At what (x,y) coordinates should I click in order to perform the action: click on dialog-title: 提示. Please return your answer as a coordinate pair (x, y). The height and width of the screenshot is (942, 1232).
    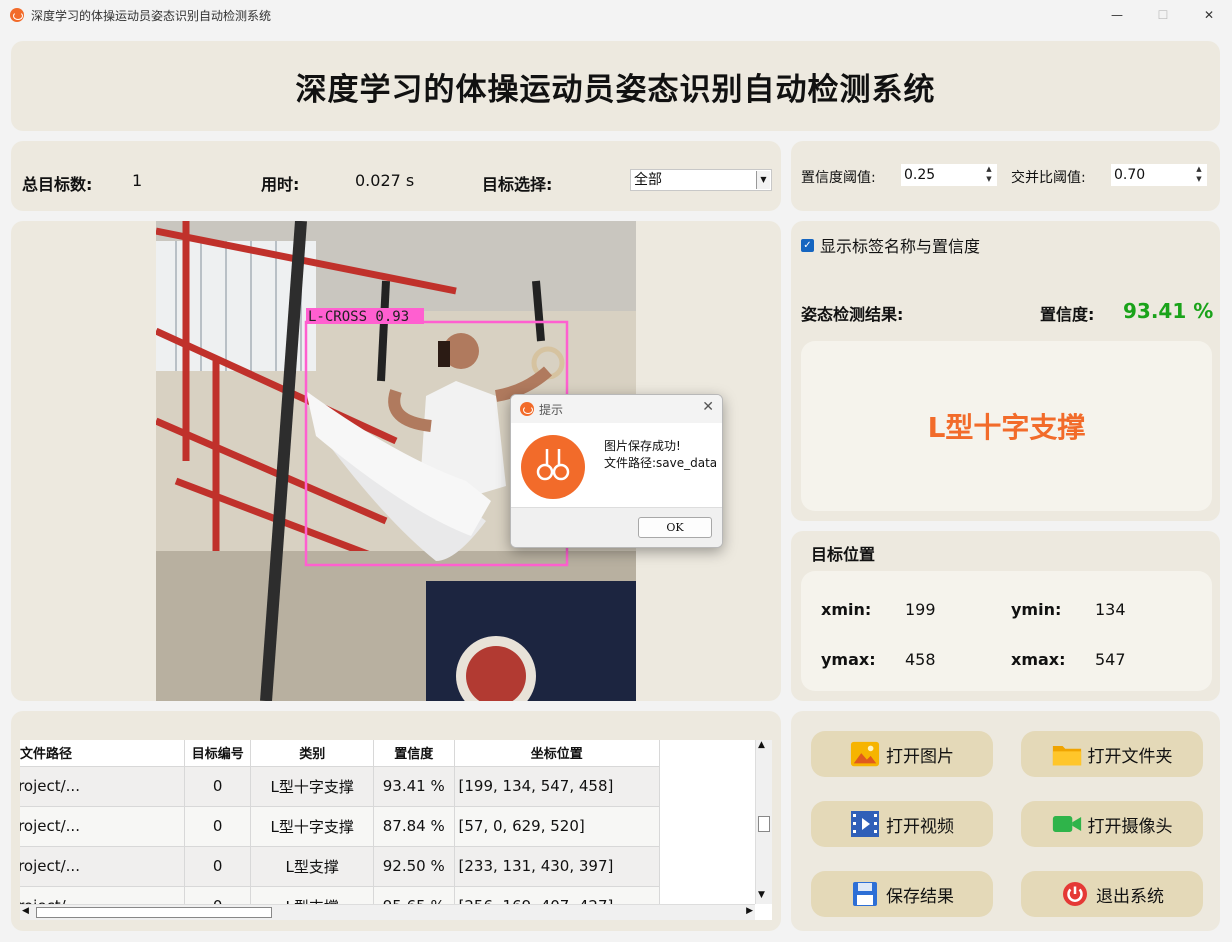
    Looking at the image, I should click on (551, 409).